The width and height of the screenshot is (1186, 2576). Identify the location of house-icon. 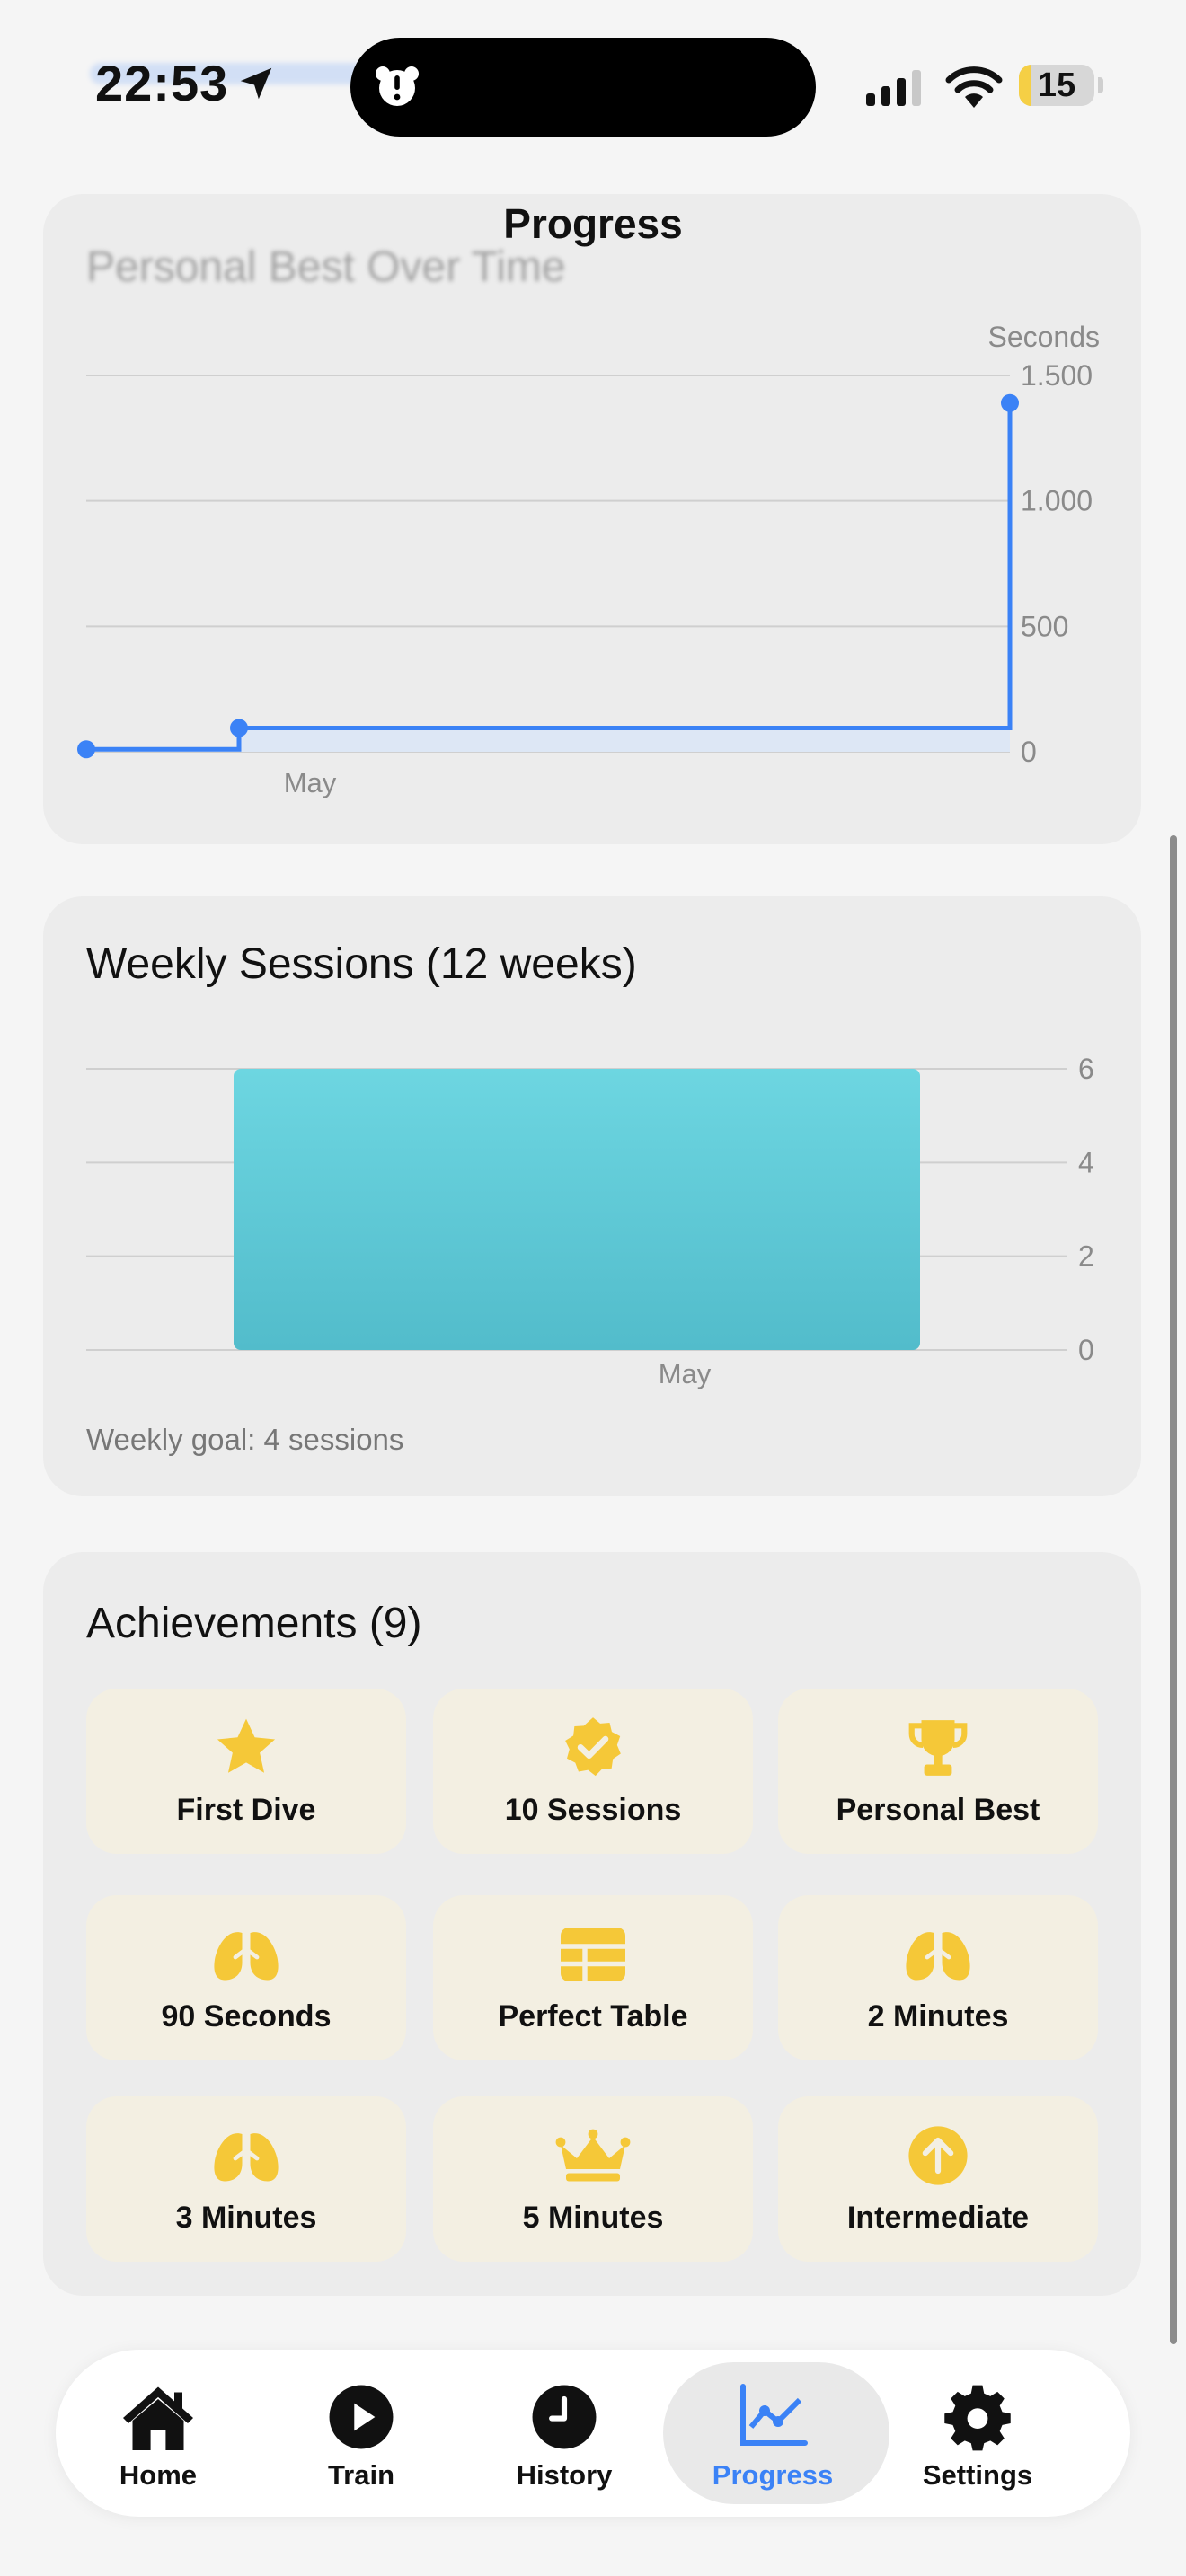
(158, 2418).